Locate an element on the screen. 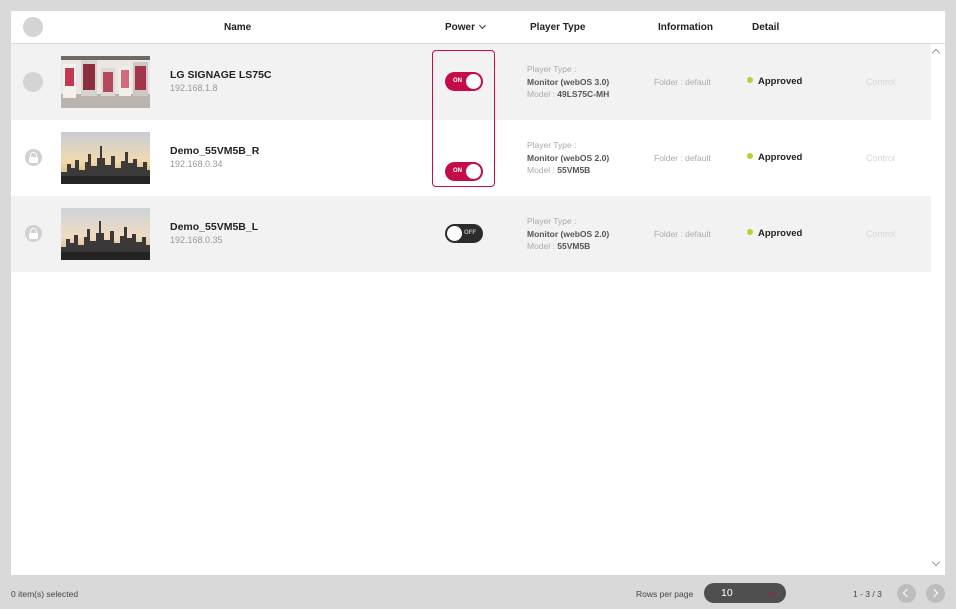  select-all-checkbox is located at coordinates (33, 27).